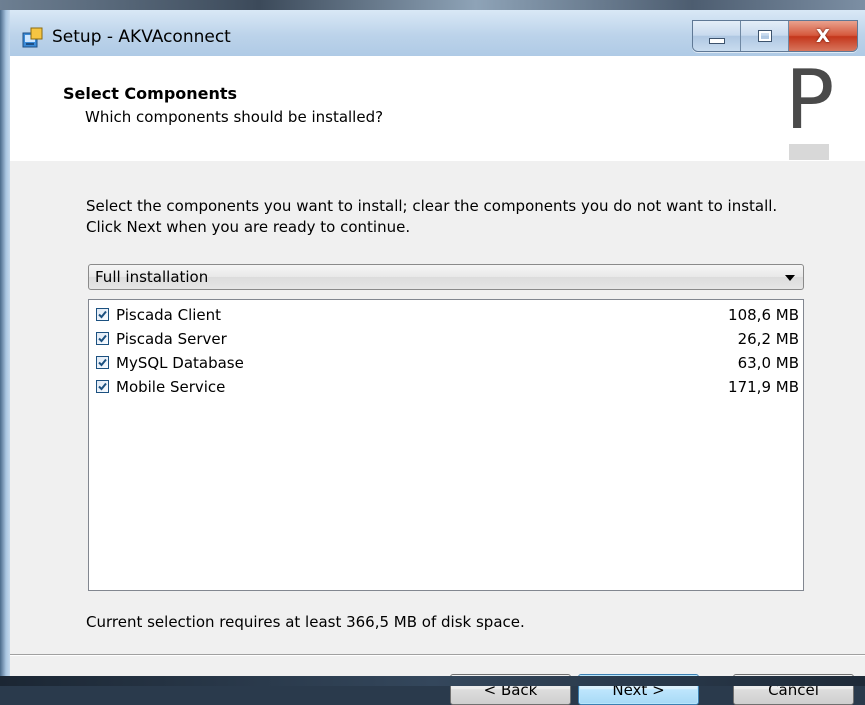  What do you see at coordinates (152, 277) in the screenshot?
I see `install-type-value: Full installation` at bounding box center [152, 277].